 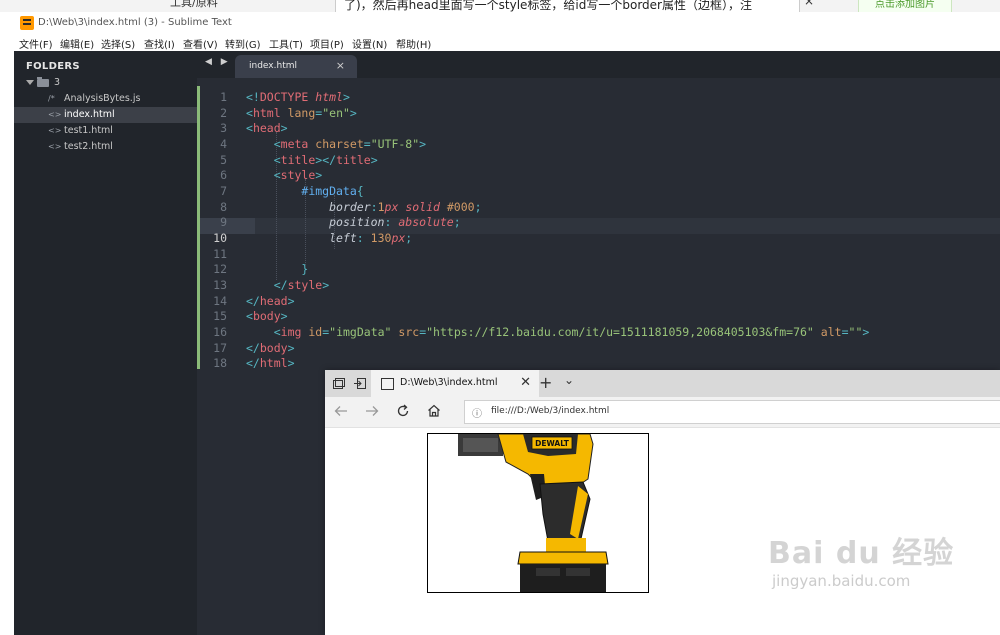 What do you see at coordinates (223, 113) in the screenshot?
I see `line-number: 2` at bounding box center [223, 113].